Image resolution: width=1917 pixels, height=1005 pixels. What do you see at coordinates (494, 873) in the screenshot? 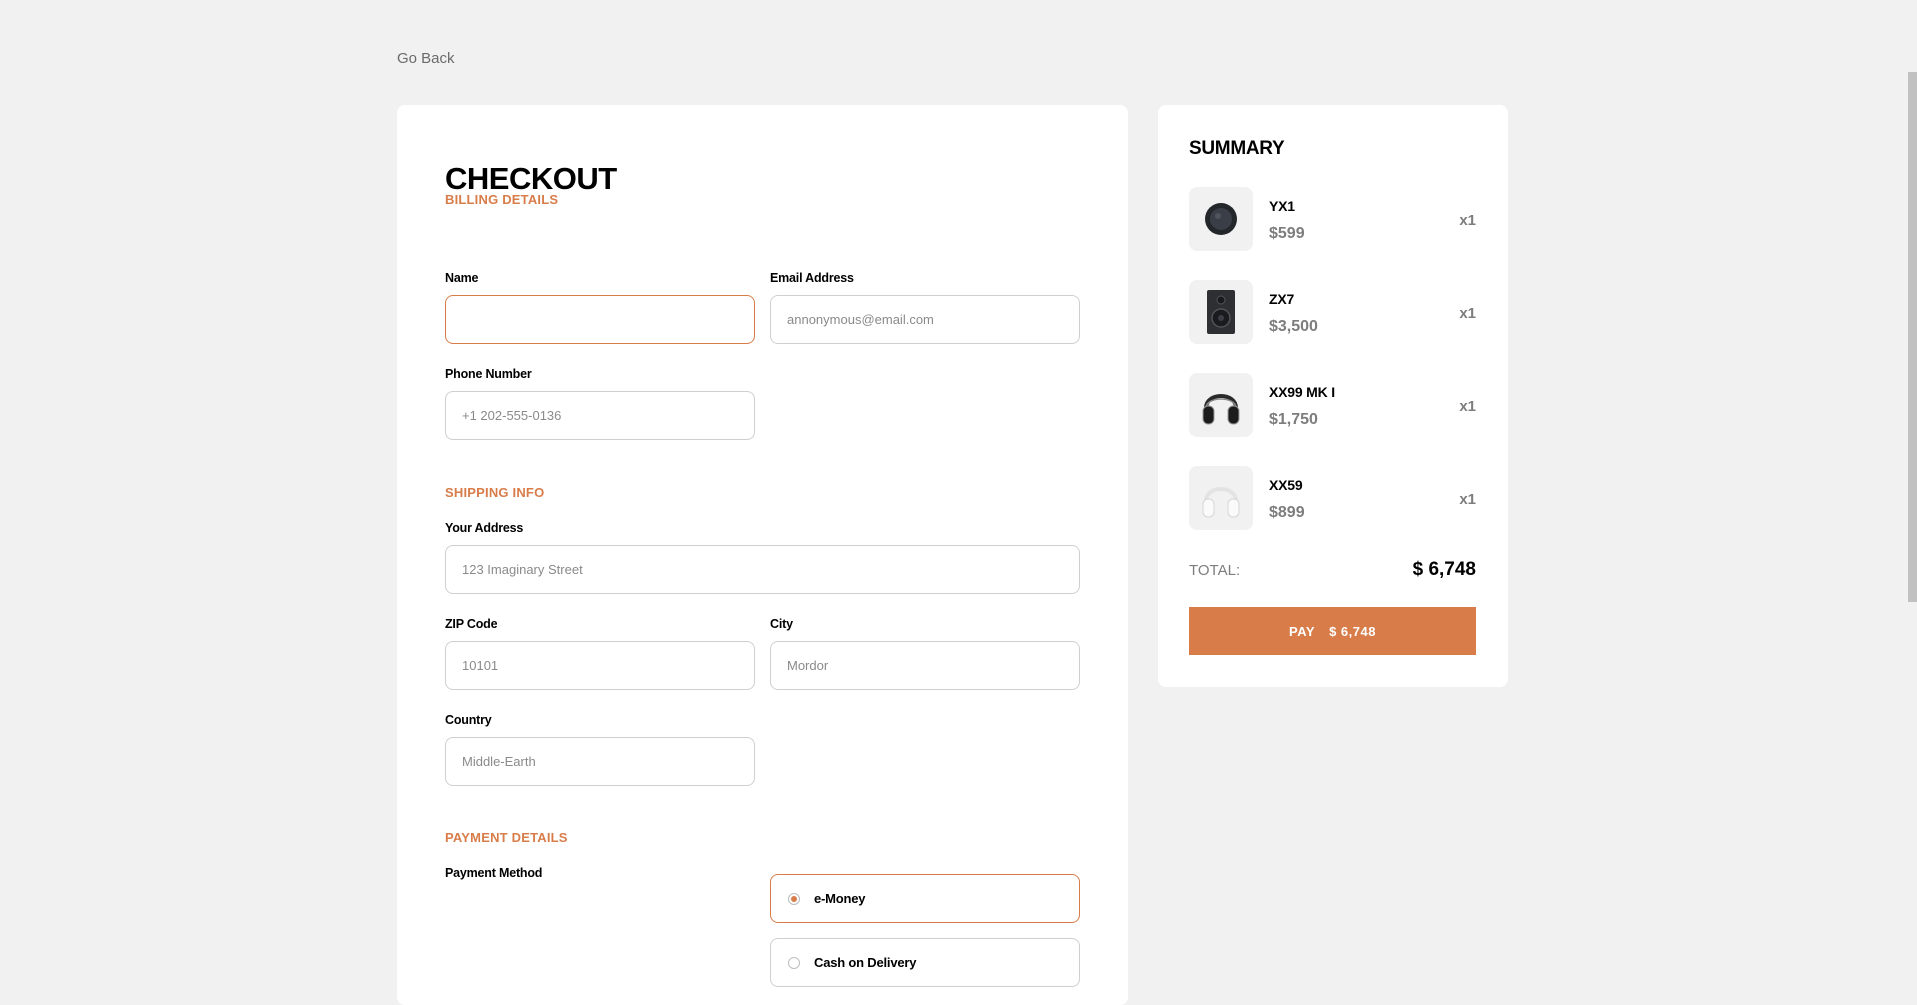
I see `payment-method-label: Payment Method` at bounding box center [494, 873].